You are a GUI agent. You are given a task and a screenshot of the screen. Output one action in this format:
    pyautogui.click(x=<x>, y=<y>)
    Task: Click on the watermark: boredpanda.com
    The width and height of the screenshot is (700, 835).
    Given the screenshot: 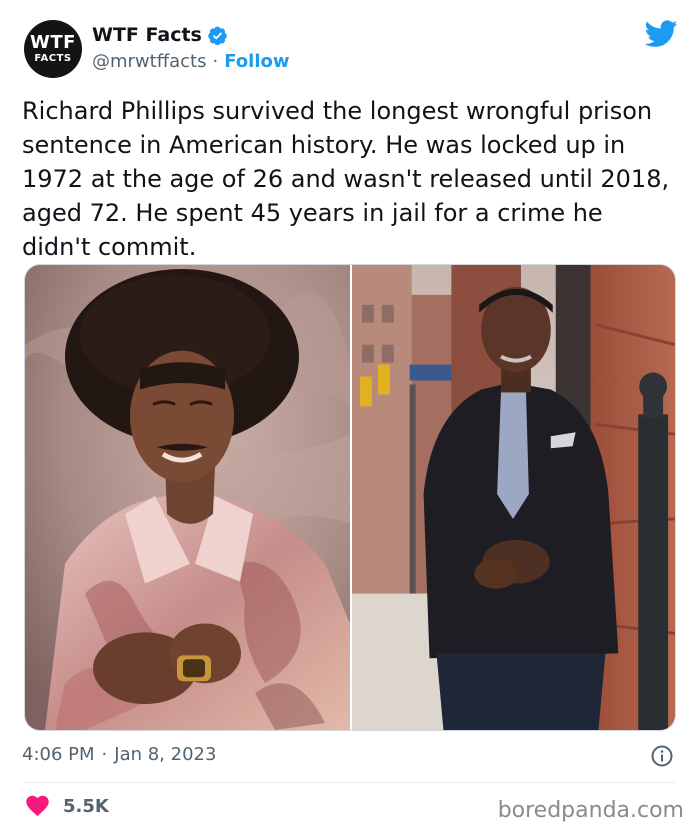 What is the action you would take?
    pyautogui.click(x=590, y=810)
    